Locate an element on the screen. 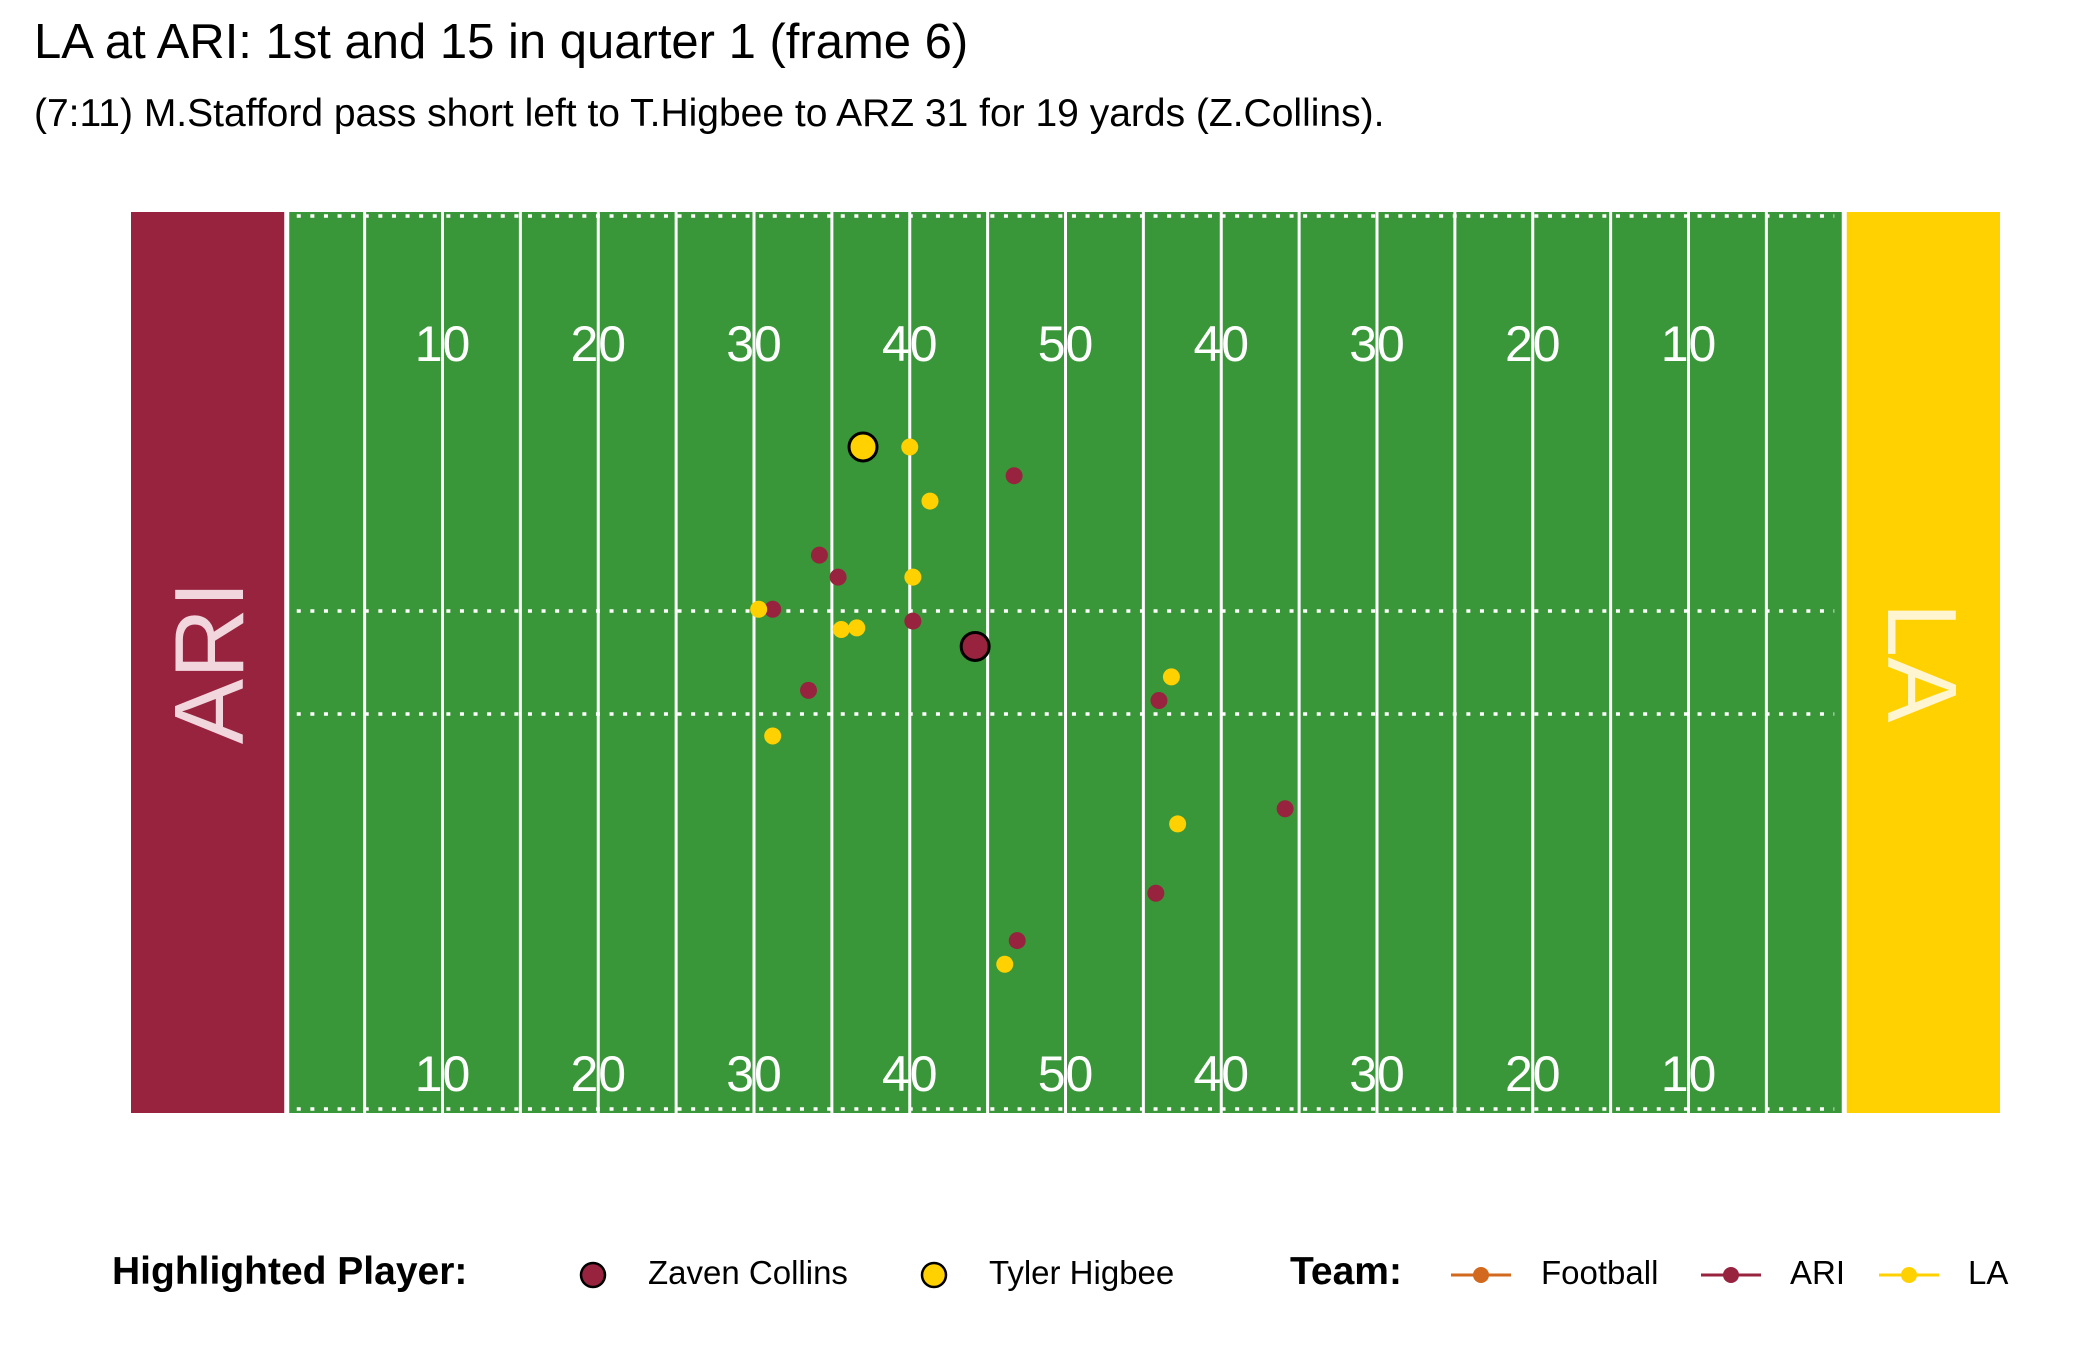 The height and width of the screenshot is (1350, 2100). legend-key-football is located at coordinates (1481, 1275).